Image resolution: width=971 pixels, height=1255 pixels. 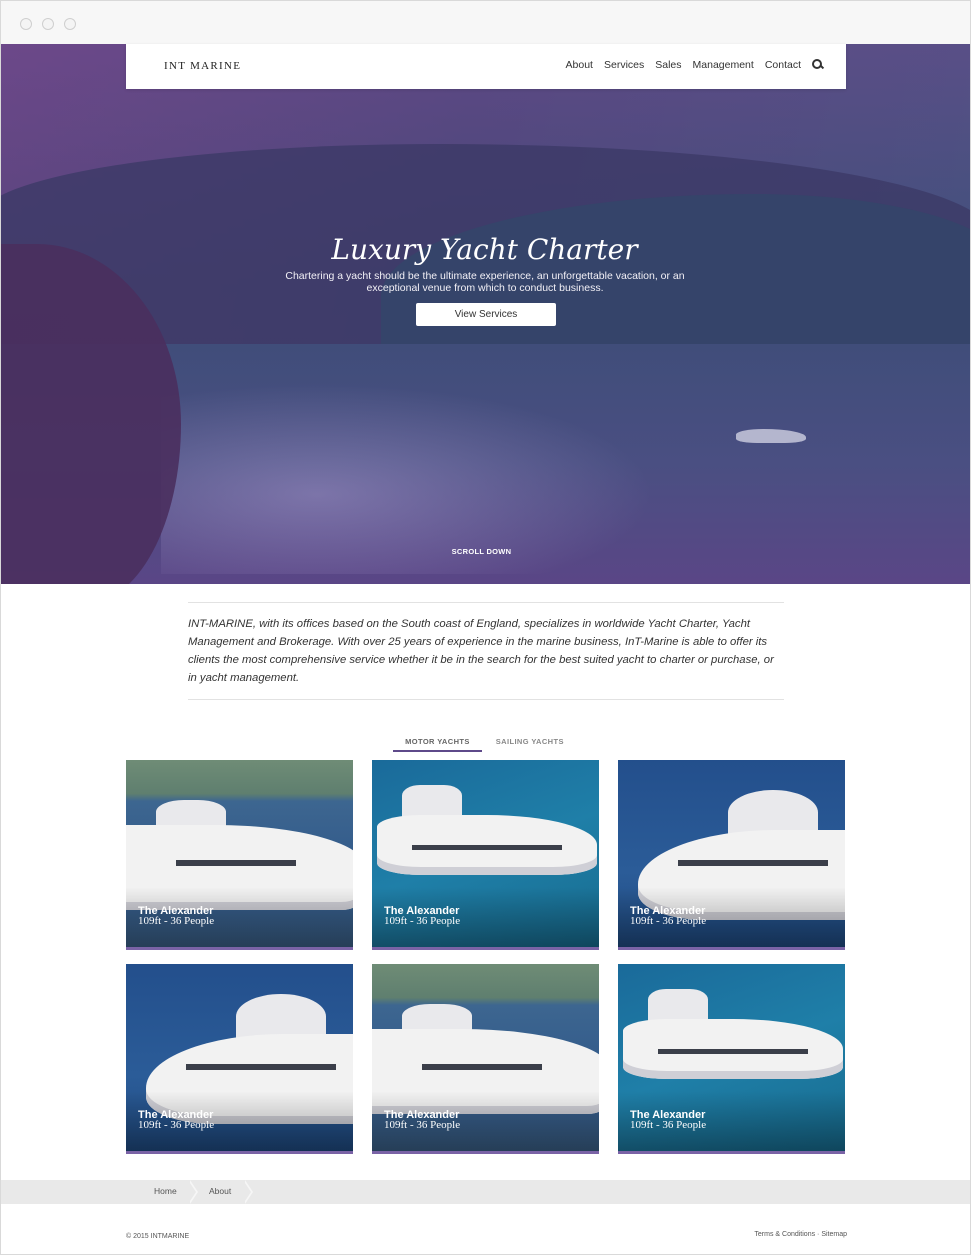 I want to click on breadcrumb-about: About, so click(x=220, y=1191).